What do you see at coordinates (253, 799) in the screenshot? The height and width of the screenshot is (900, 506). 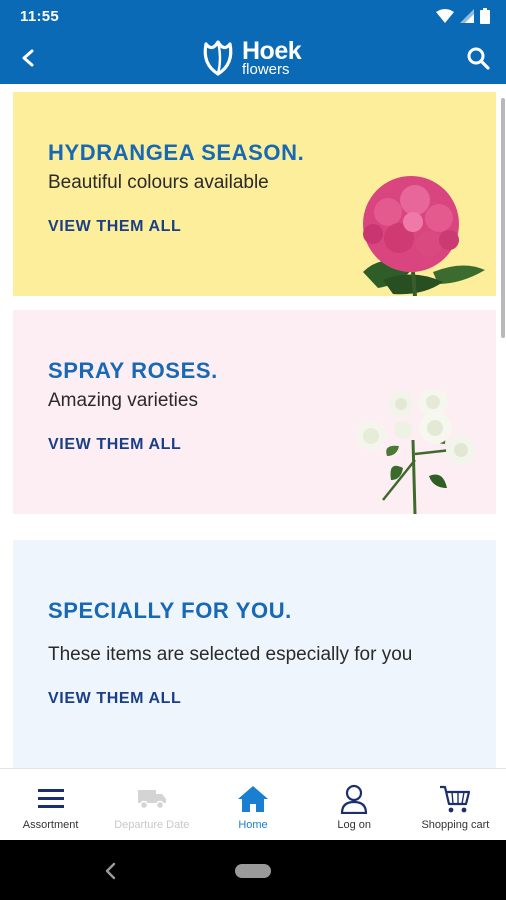 I see `home-icon` at bounding box center [253, 799].